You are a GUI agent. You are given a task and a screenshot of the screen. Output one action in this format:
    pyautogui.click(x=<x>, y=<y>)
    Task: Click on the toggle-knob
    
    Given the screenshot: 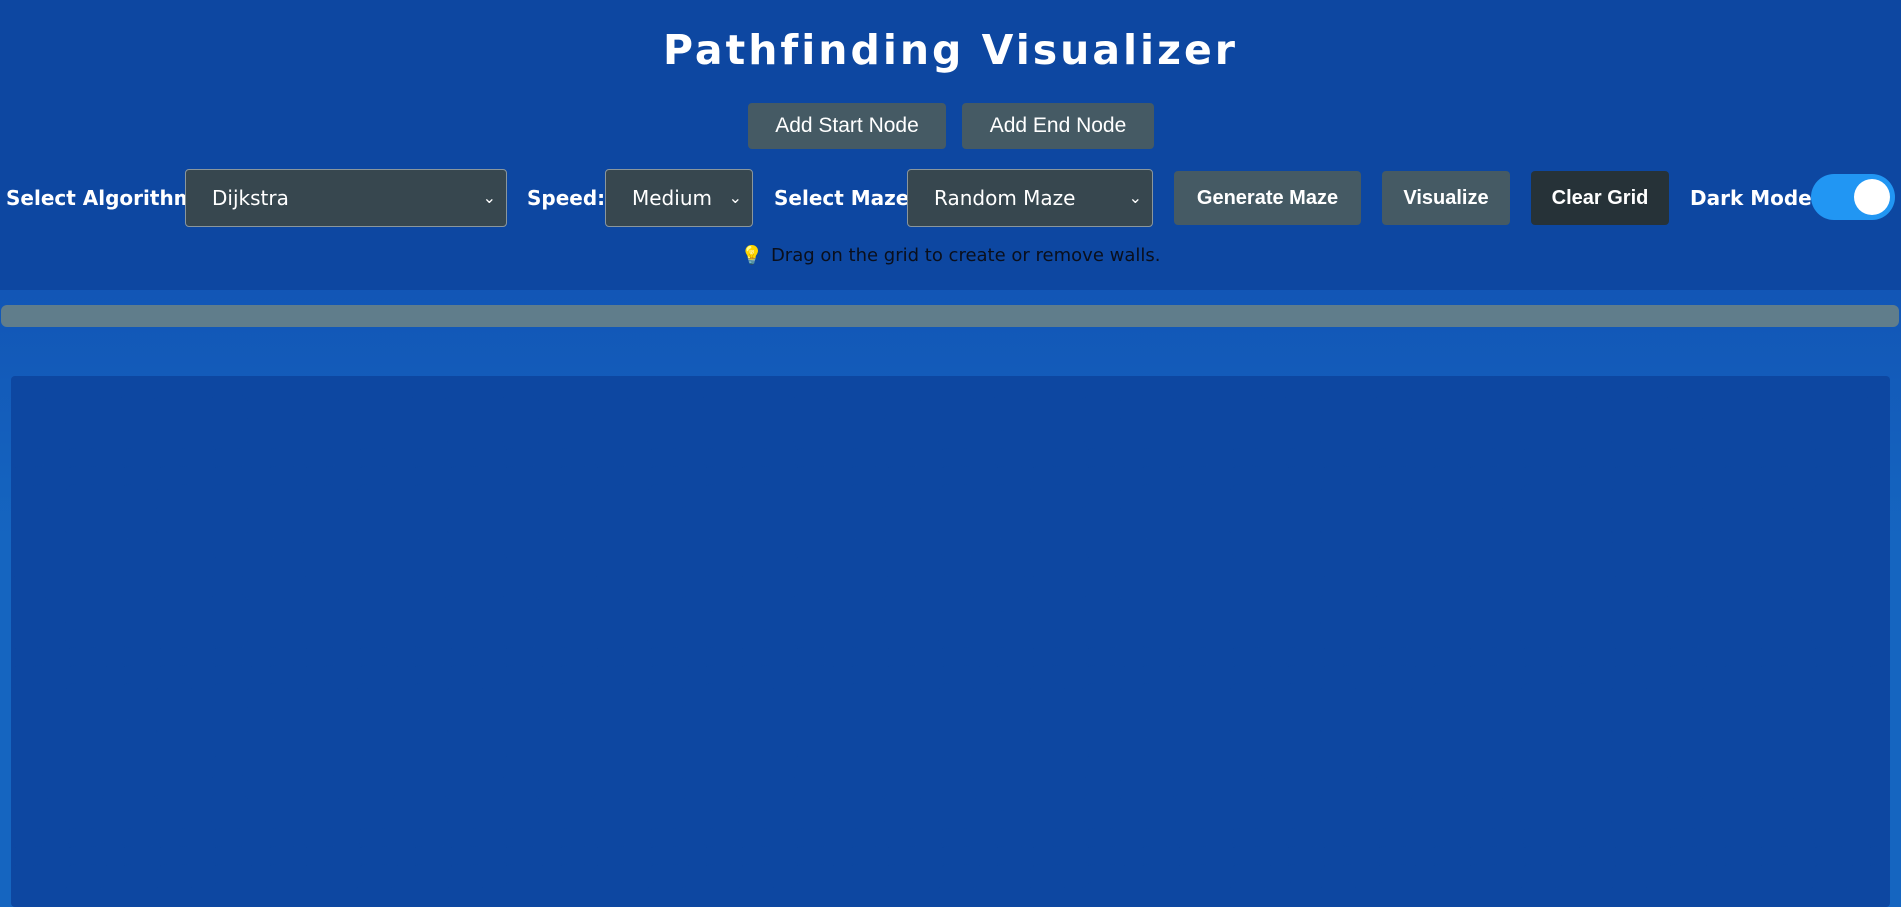 What is the action you would take?
    pyautogui.click(x=1872, y=197)
    